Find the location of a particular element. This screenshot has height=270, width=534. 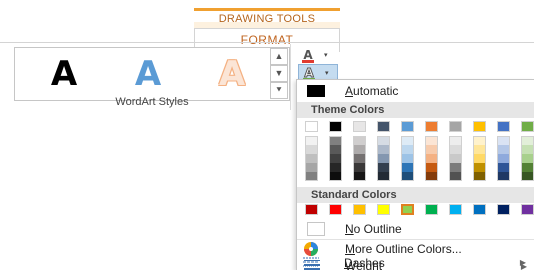

no-outline-swatch is located at coordinates (311, 229).